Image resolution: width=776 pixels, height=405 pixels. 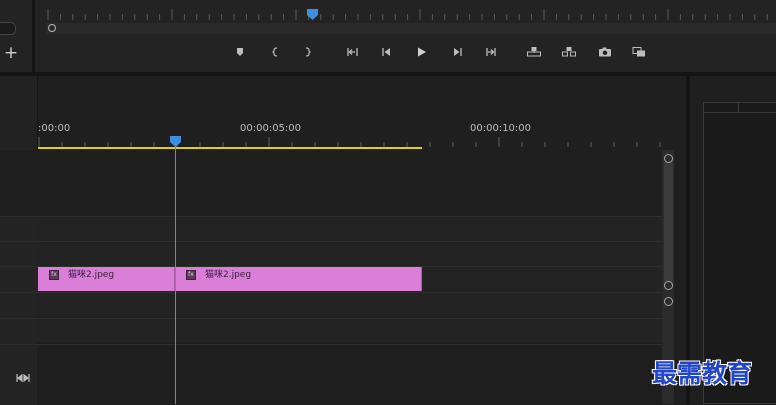 I want to click on play-icon, so click(x=422, y=52).